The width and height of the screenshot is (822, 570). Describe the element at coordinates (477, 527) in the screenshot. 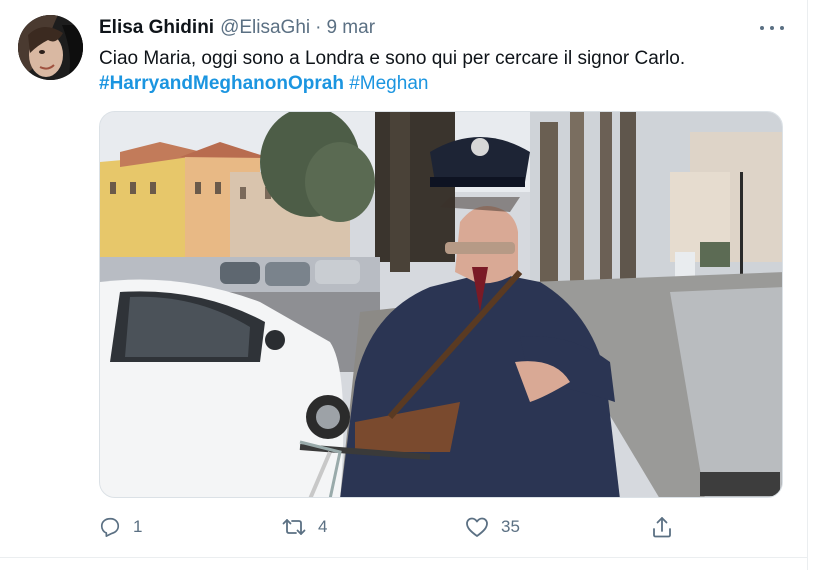

I see `like-icon` at that location.